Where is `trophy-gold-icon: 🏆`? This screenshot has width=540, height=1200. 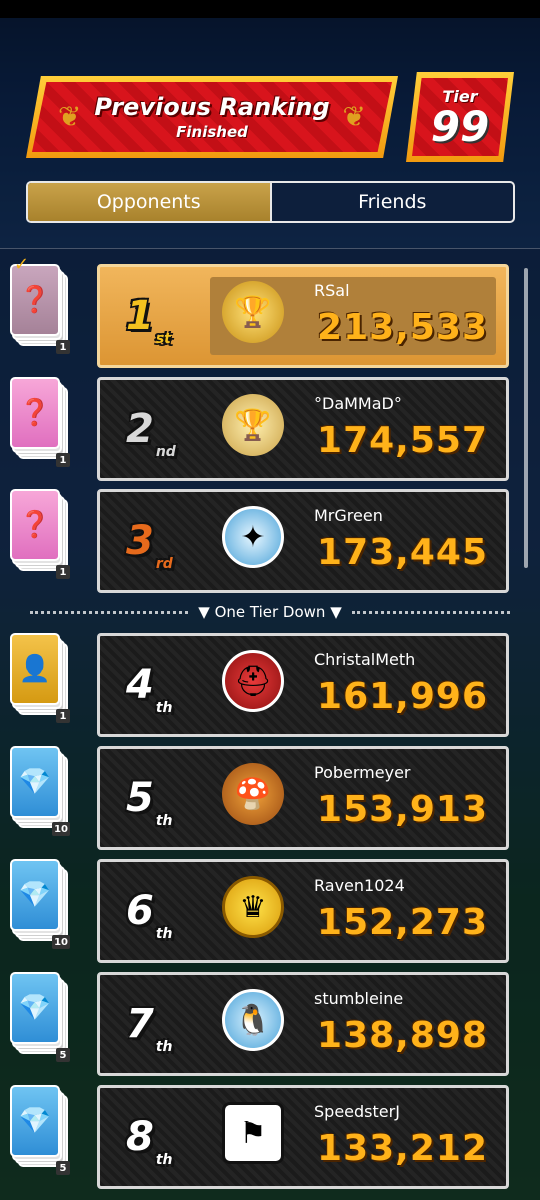
trophy-gold-icon: 🏆 is located at coordinates (253, 312).